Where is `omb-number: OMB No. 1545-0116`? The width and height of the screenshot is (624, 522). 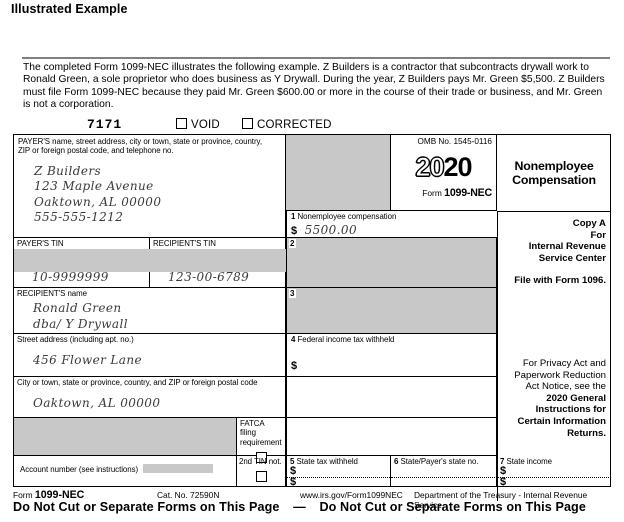 omb-number: OMB No. 1545-0116 is located at coordinates (455, 141).